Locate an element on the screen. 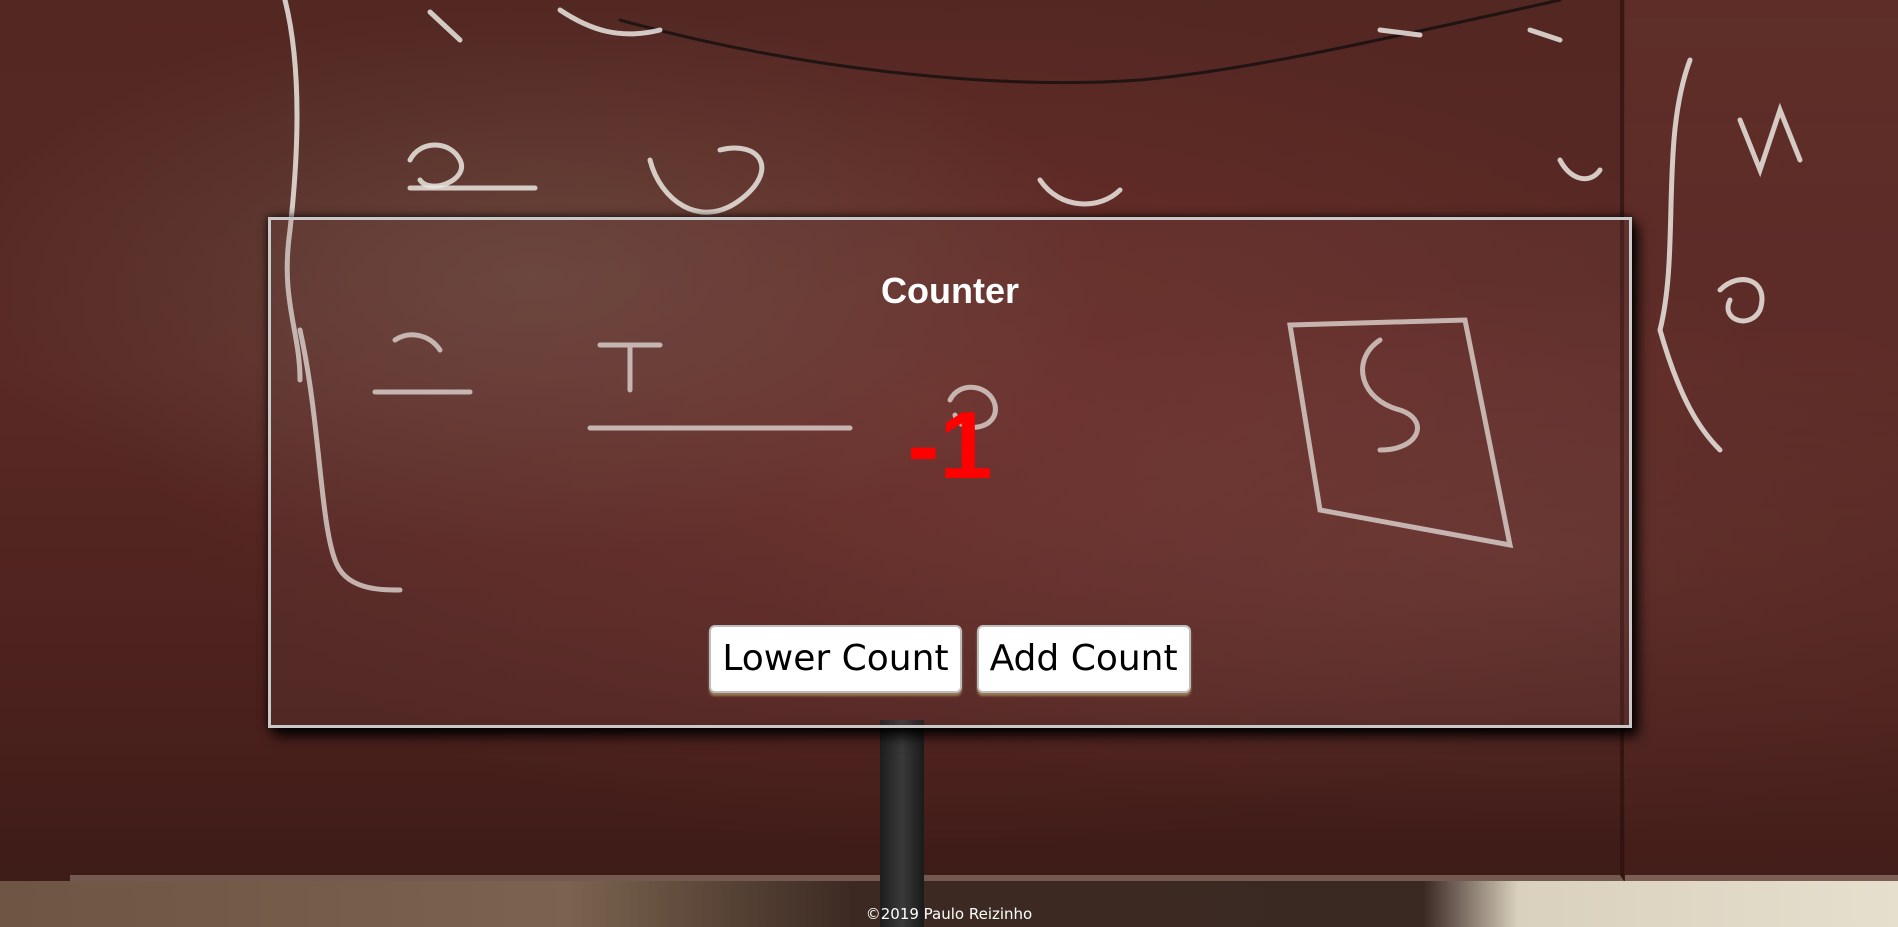 This screenshot has width=1898, height=927. add-count-button: Add Count is located at coordinates (1083, 659).